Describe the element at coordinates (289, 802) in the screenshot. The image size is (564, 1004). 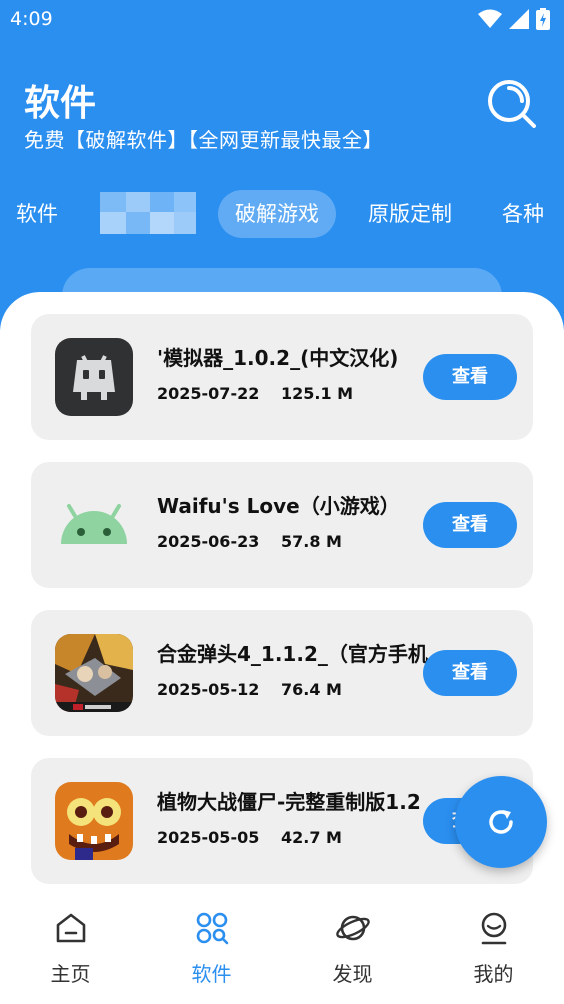
I see `app-name: 植物大战僵尸-完整重制版1.2` at that location.